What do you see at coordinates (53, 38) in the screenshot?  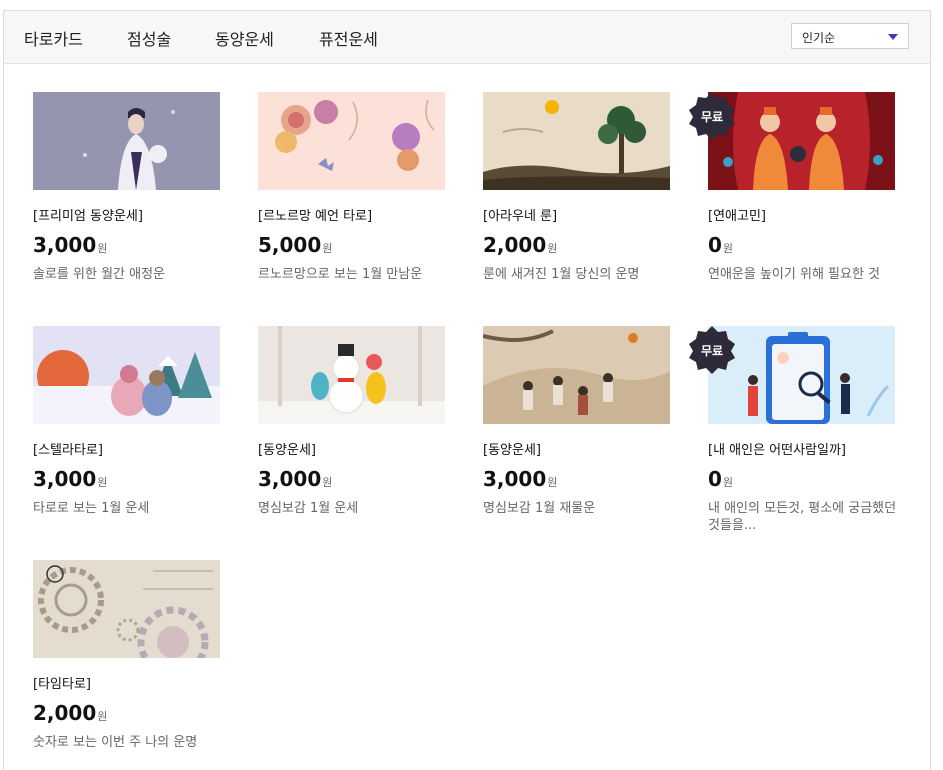 I see `tab-tarot: 타로카드` at bounding box center [53, 38].